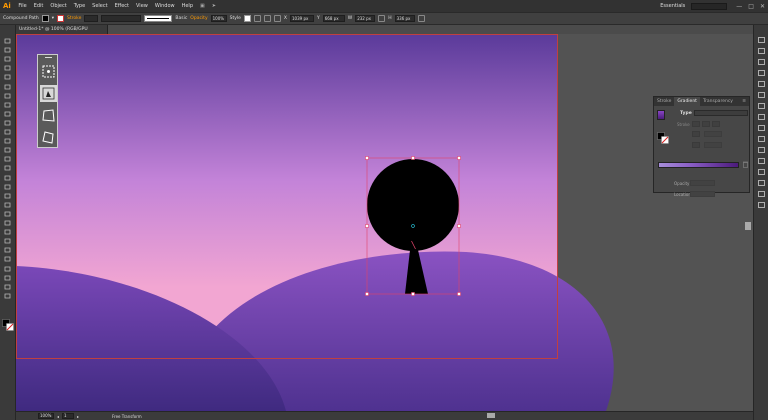 The height and width of the screenshot is (420, 768). Describe the element at coordinates (158, 18) in the screenshot. I see `brush-definition-field` at that location.